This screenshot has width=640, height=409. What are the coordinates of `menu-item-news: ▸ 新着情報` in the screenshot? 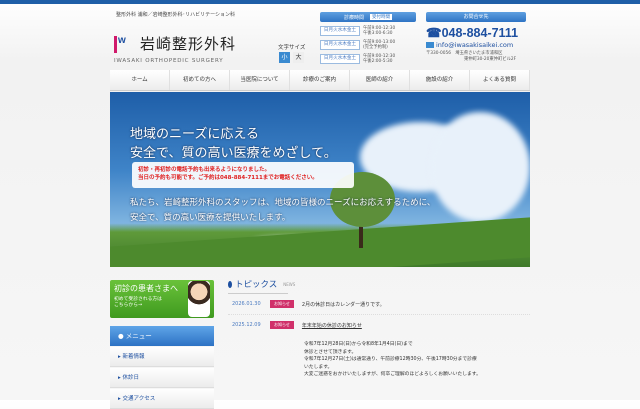 It's located at (162, 357).